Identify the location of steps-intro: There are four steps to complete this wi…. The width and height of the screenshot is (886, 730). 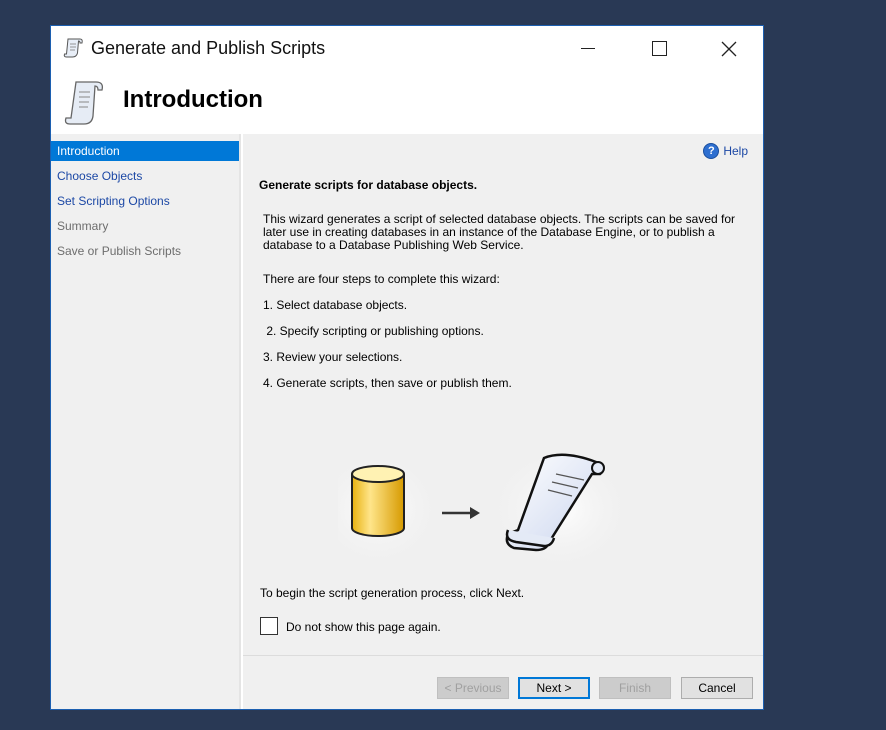
(381, 279).